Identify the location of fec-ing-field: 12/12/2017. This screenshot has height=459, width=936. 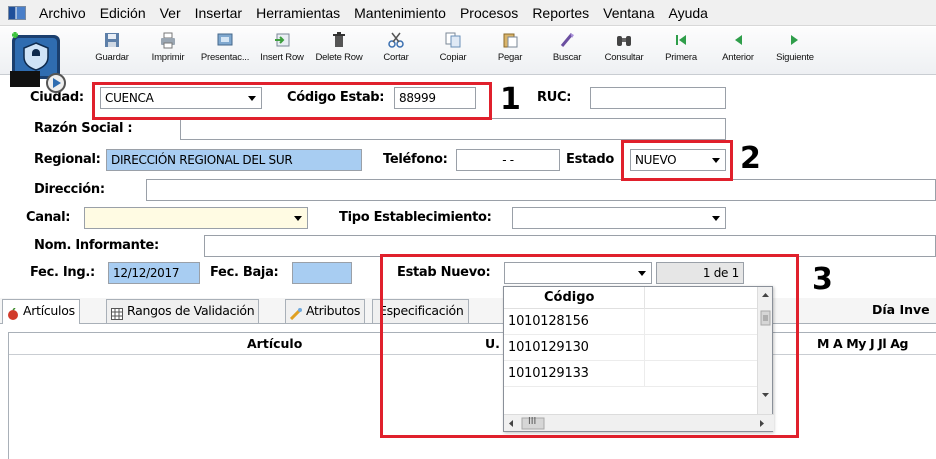
(154, 273).